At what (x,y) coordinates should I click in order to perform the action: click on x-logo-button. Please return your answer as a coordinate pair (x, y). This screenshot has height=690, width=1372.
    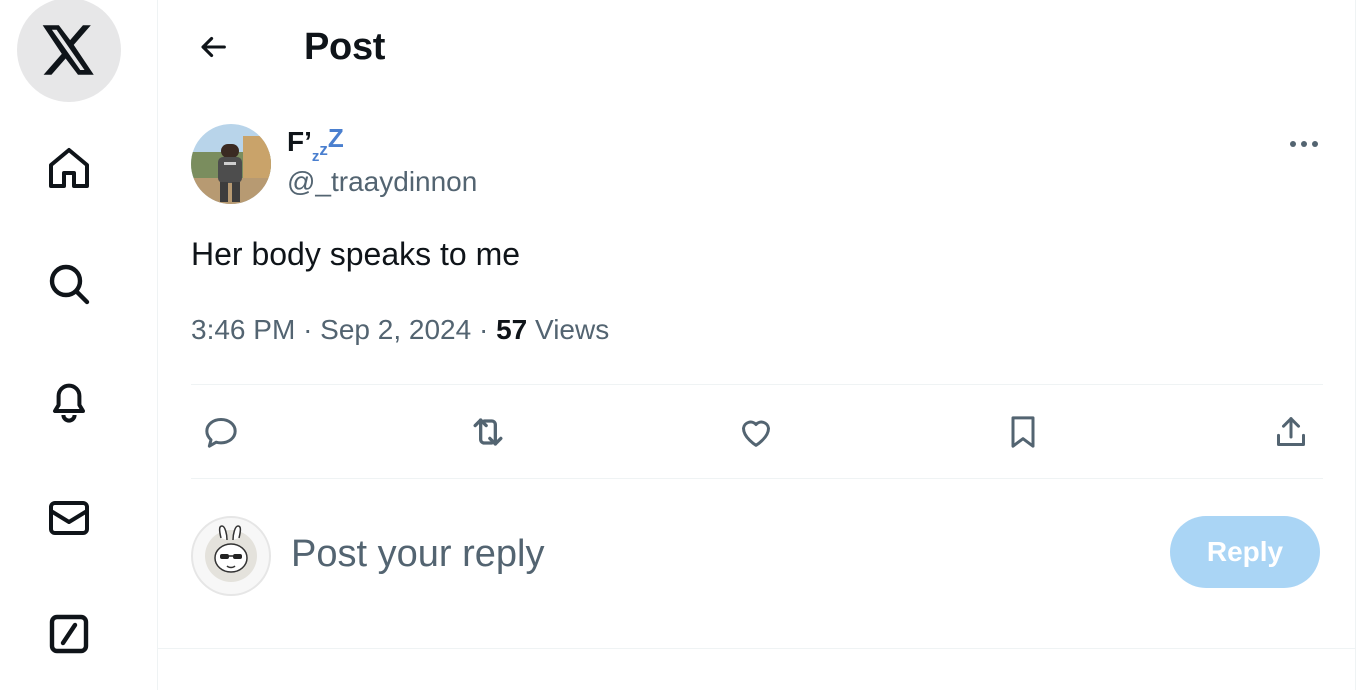
    Looking at the image, I should click on (69, 51).